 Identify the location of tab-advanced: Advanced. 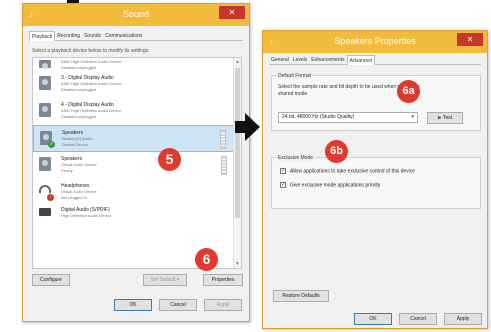
(360, 60).